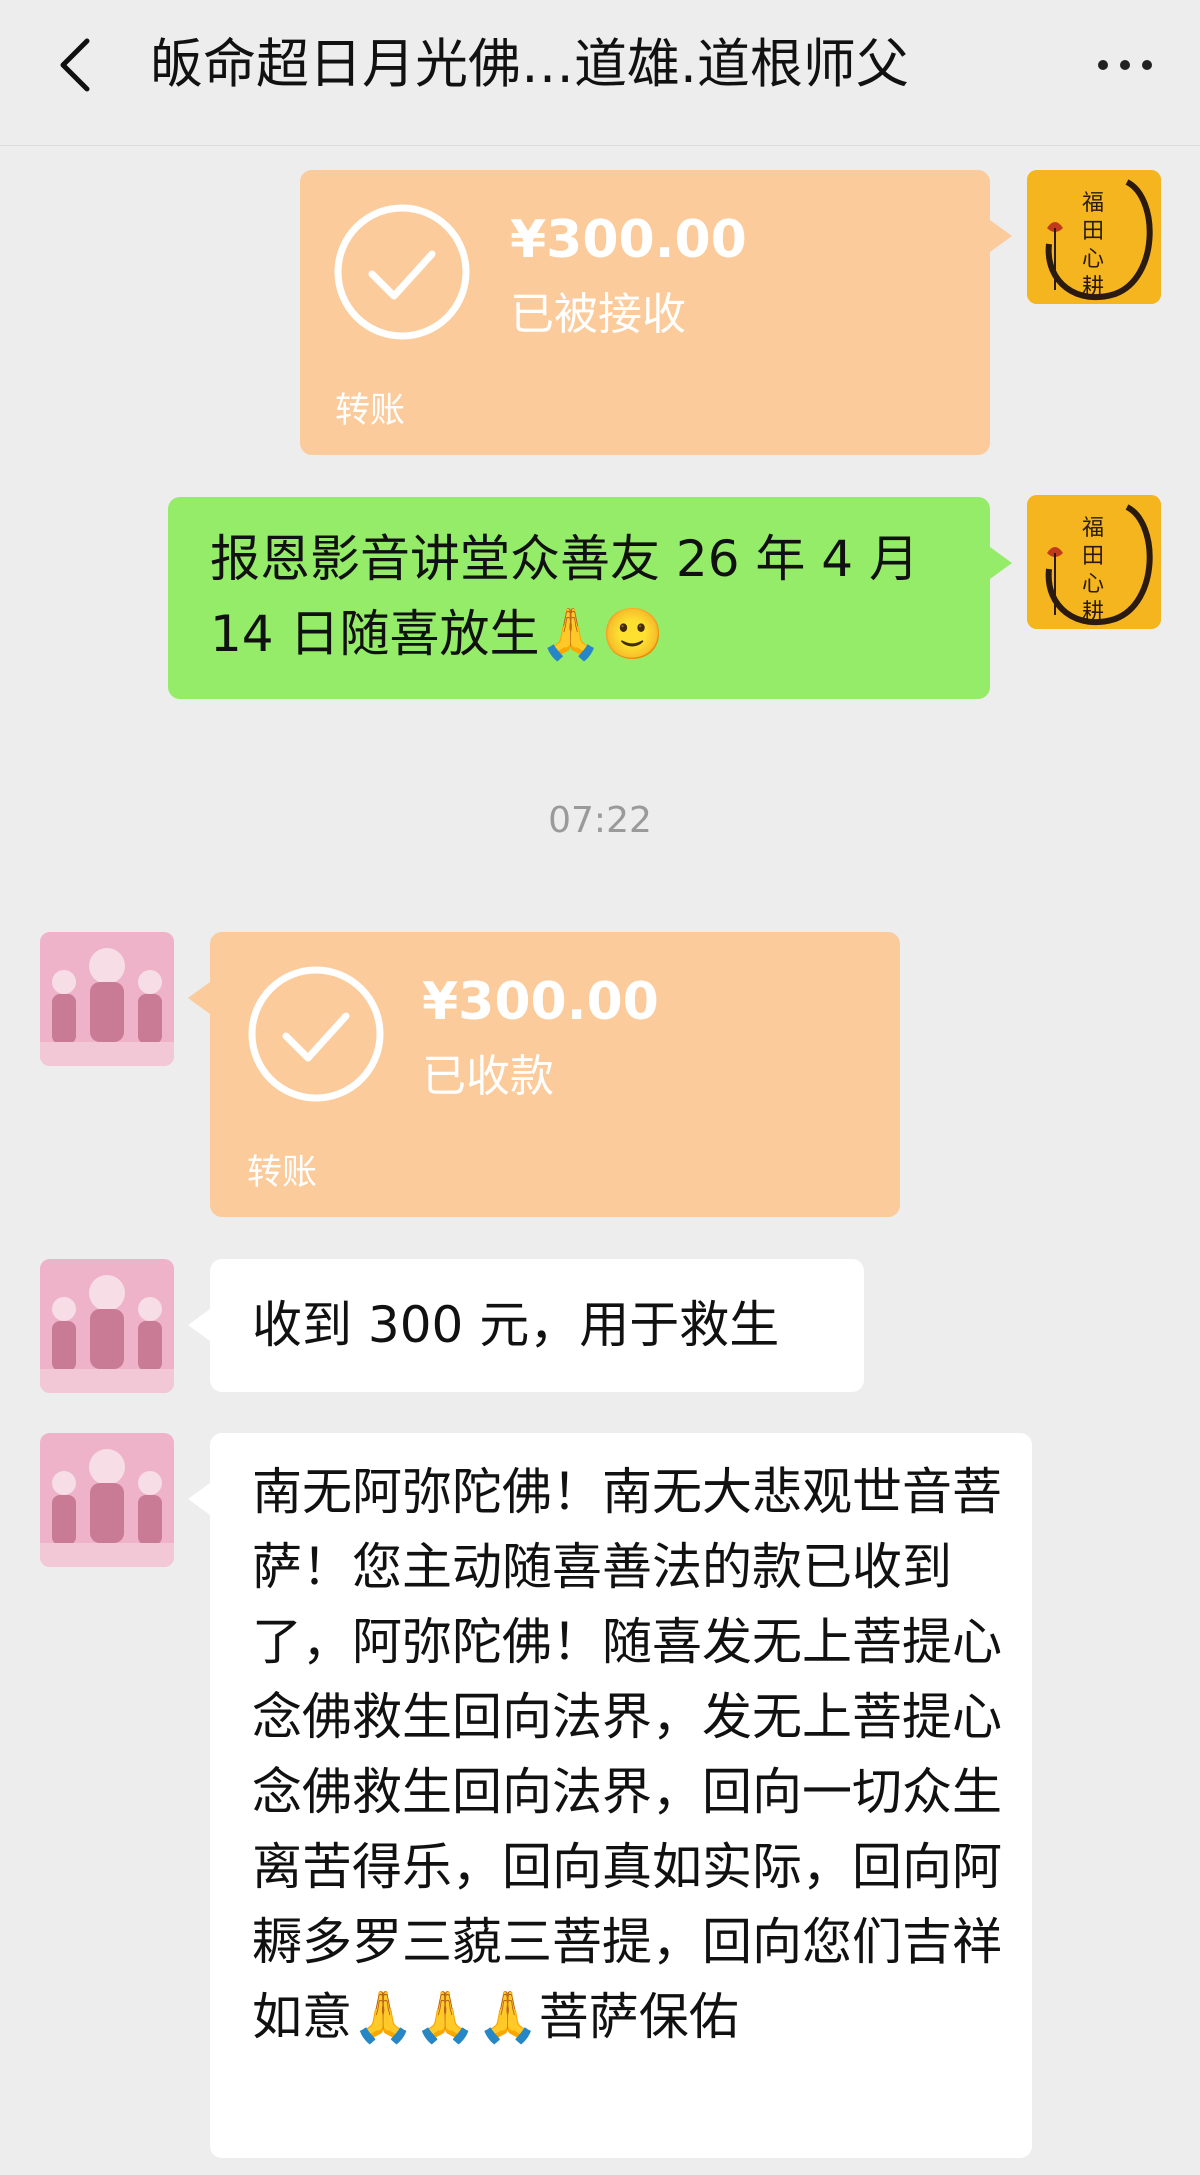  I want to click on chat-title: 皈命超日月光佛…道雄.道根师父, so click(529, 64).